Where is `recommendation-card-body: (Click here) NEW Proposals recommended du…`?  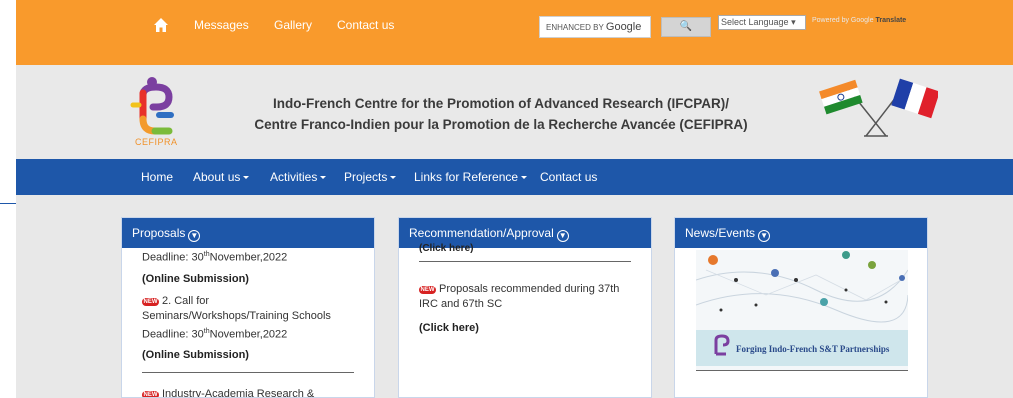 recommendation-card-body: (Click here) NEW Proposals recommended du… is located at coordinates (525, 288).